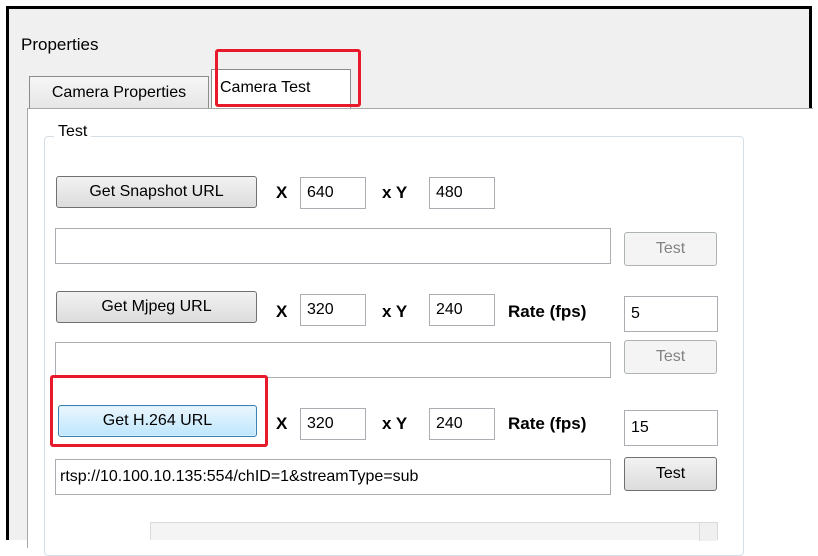  Describe the element at coordinates (333, 360) in the screenshot. I see `mjpeg-url-field` at that location.